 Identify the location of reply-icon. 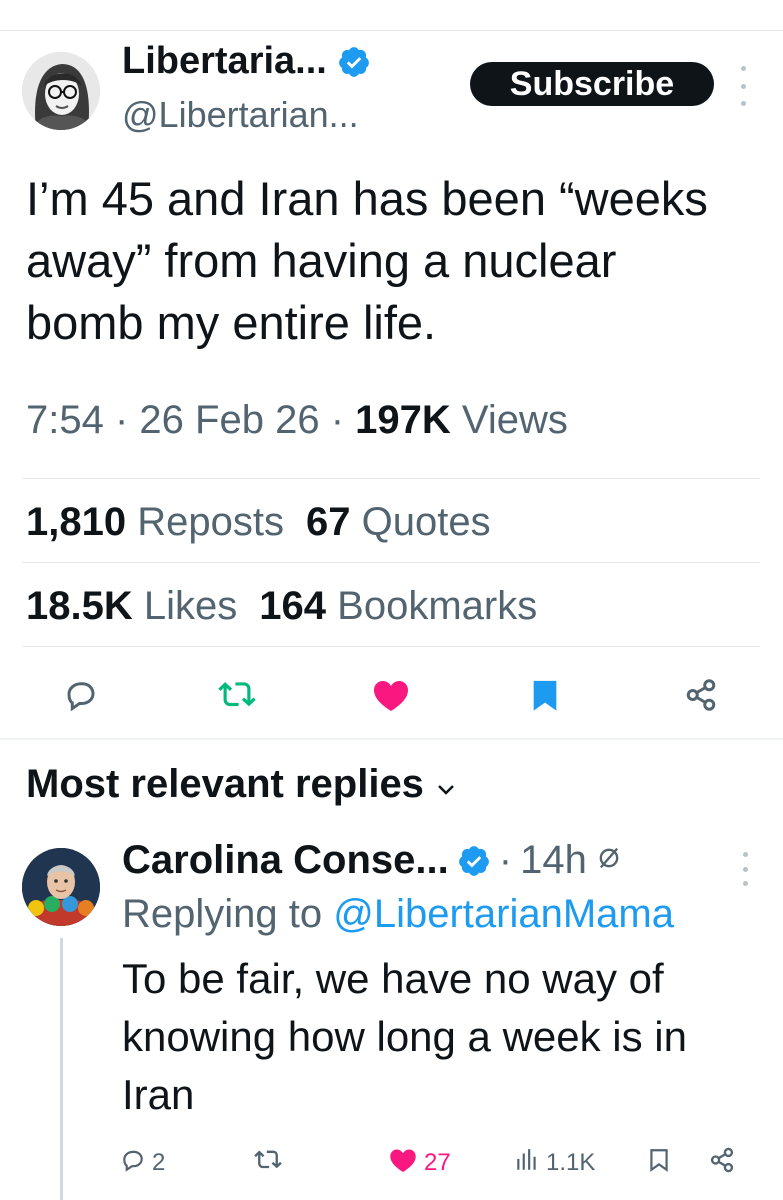
(81, 695).